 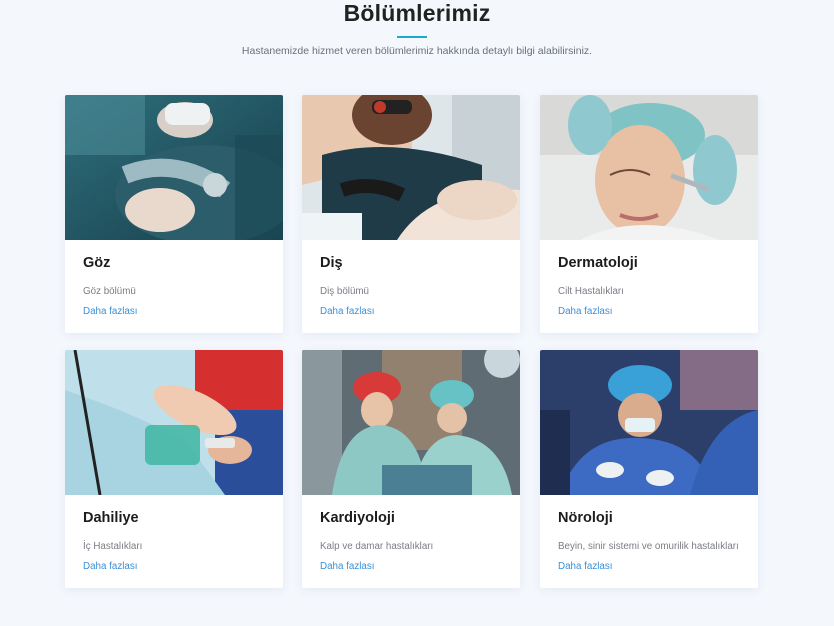 I want to click on card-description: Cilt Hastalıkları, so click(x=591, y=291).